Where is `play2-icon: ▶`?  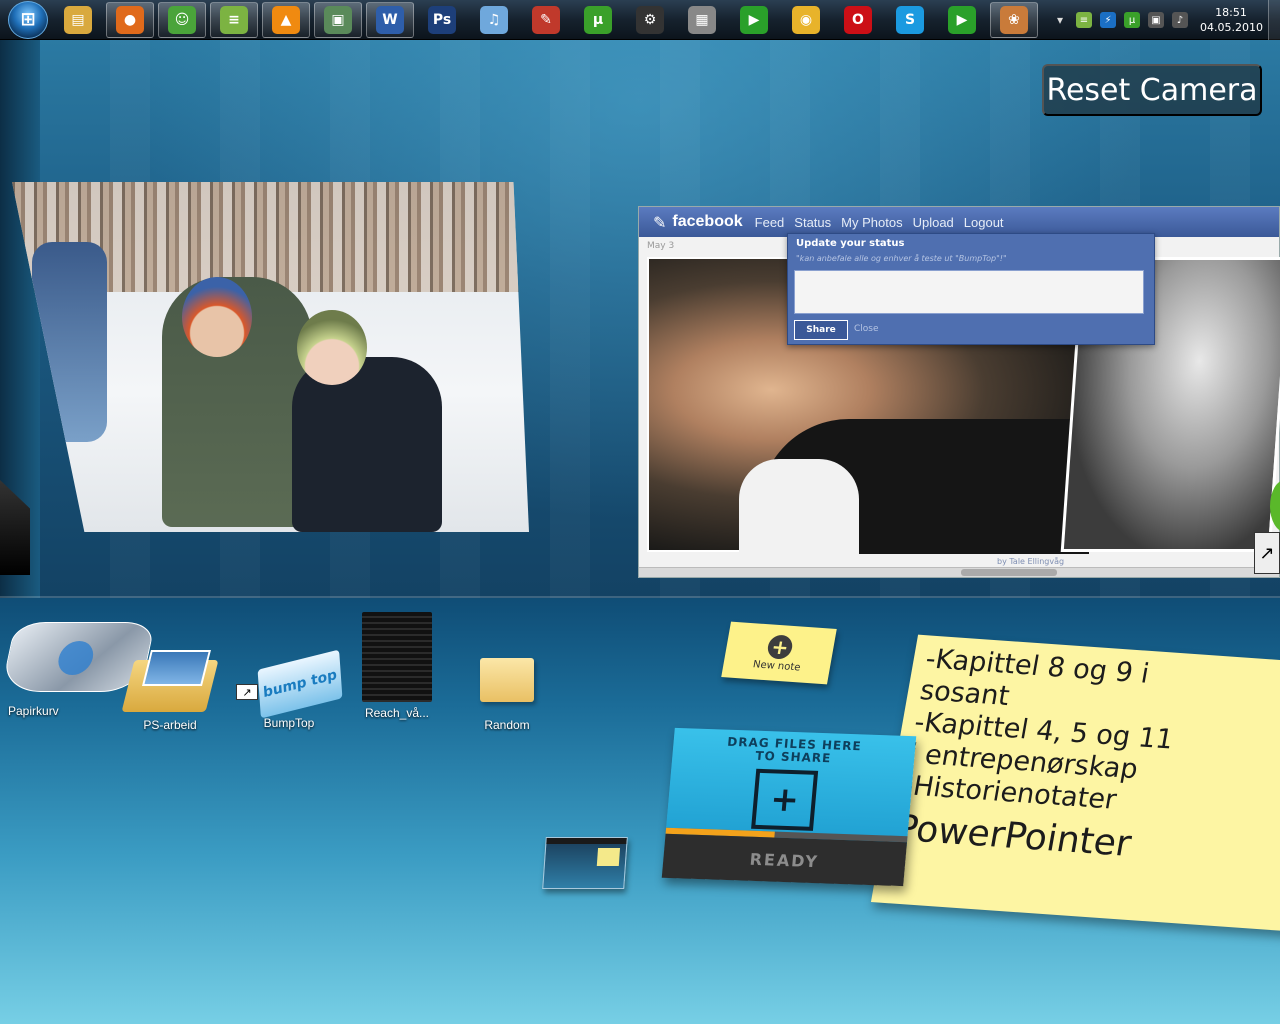 play2-icon: ▶ is located at coordinates (962, 19).